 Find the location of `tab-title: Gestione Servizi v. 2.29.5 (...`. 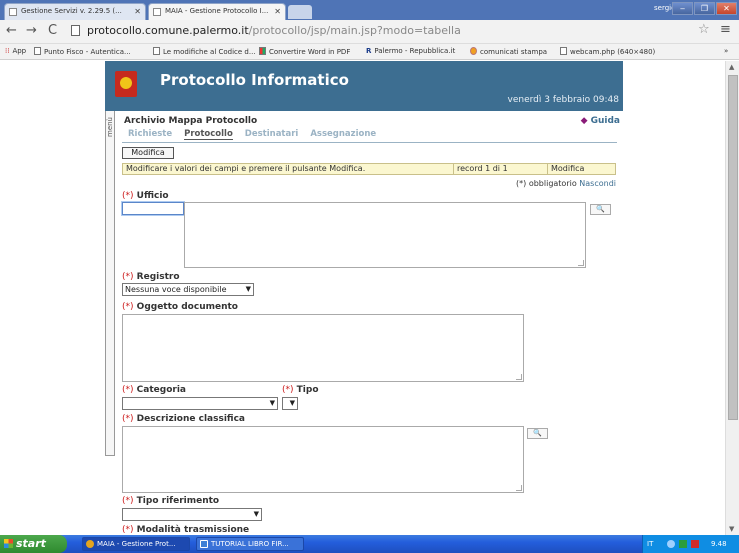

tab-title: Gestione Servizi v. 2.29.5 (... is located at coordinates (71, 11).